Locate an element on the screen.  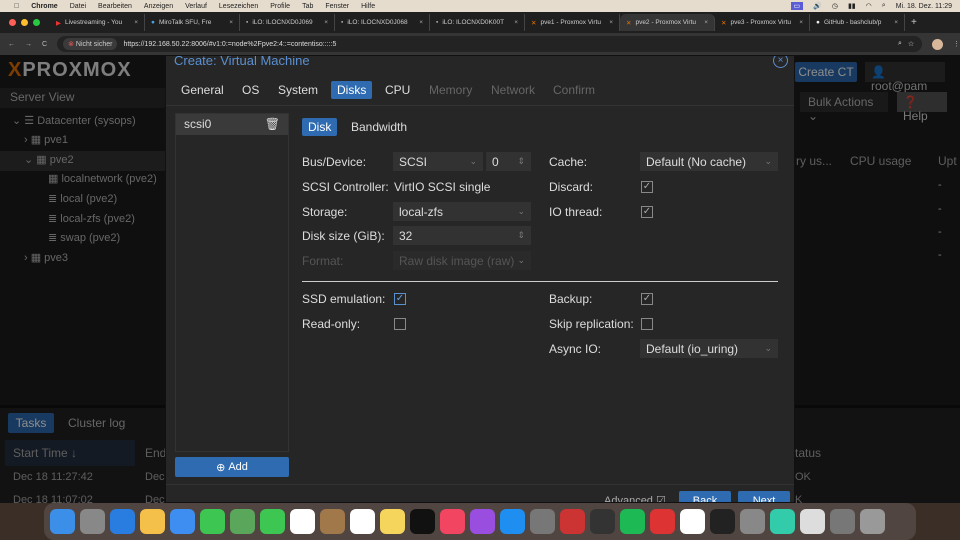
tab-general: General is located at coordinates (202, 90).